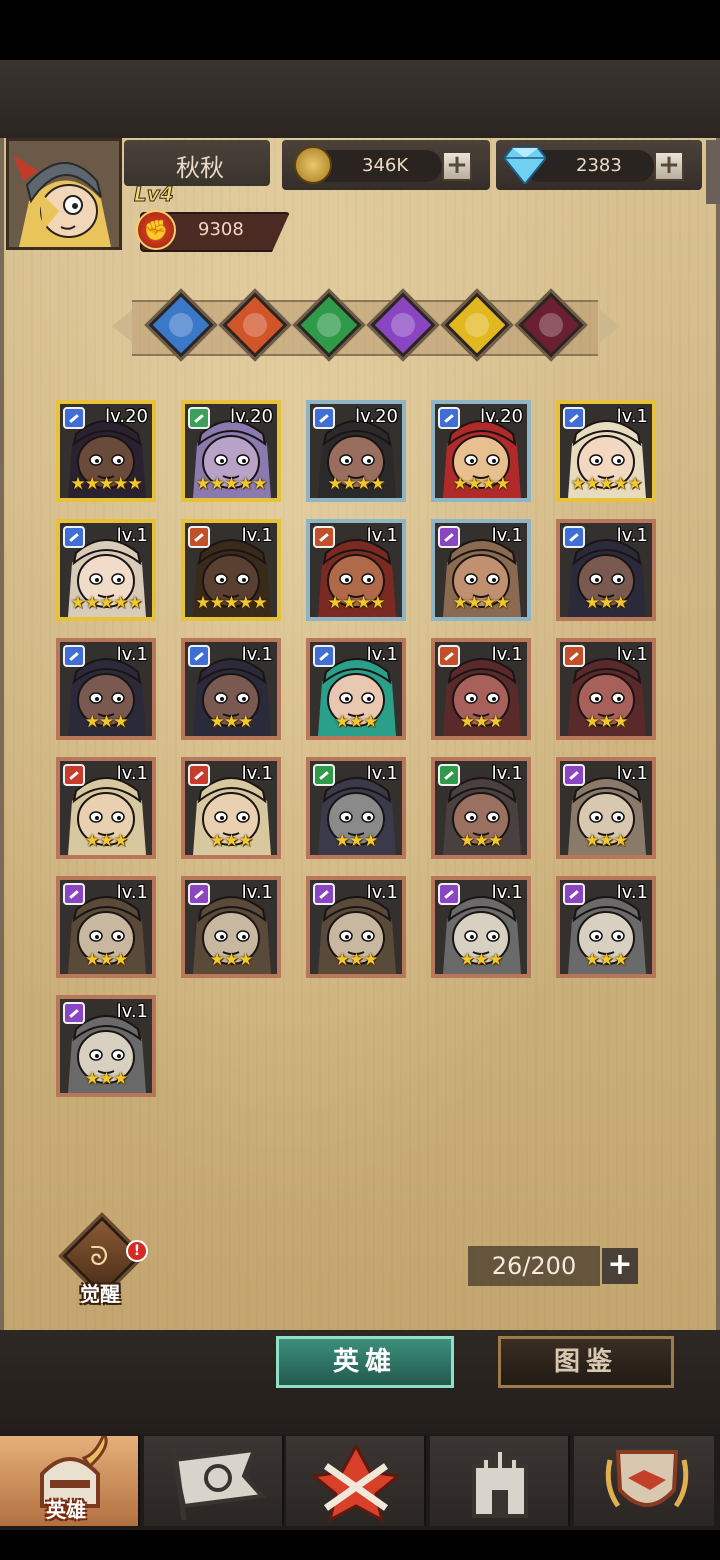 The height and width of the screenshot is (1560, 720). I want to click on filter-right-arrow-icon, so click(610, 326).